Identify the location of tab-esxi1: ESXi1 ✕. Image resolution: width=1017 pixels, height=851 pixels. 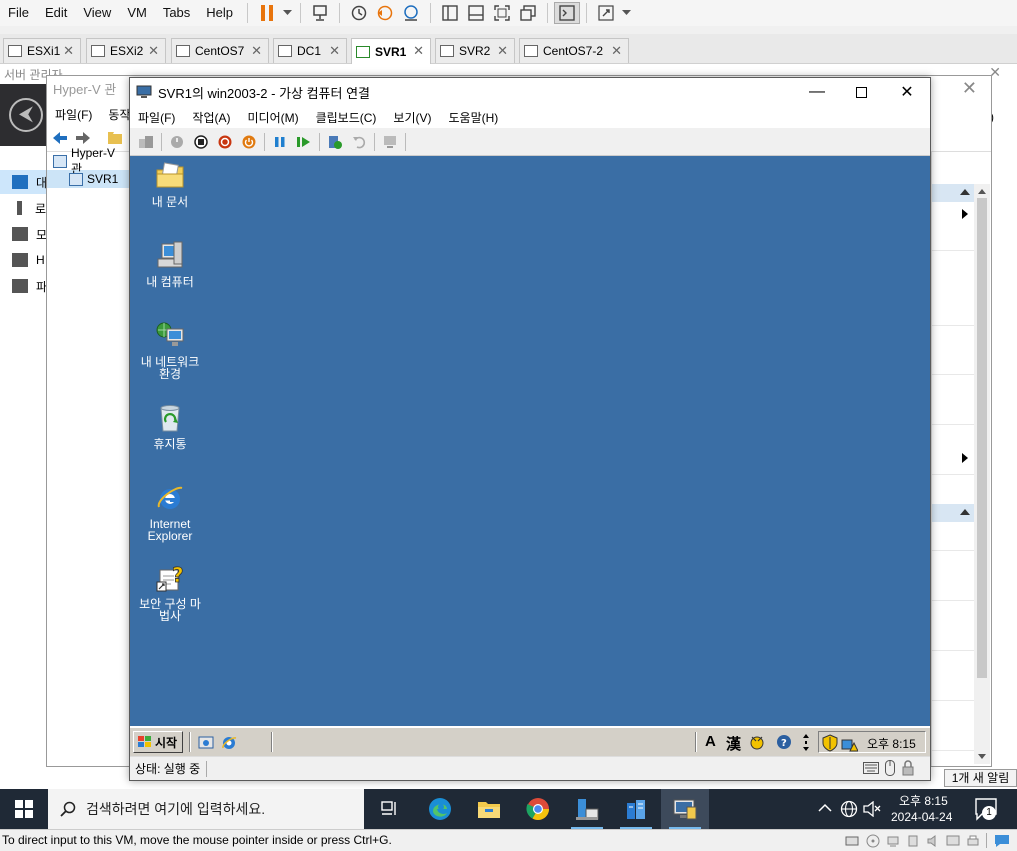
(42, 50).